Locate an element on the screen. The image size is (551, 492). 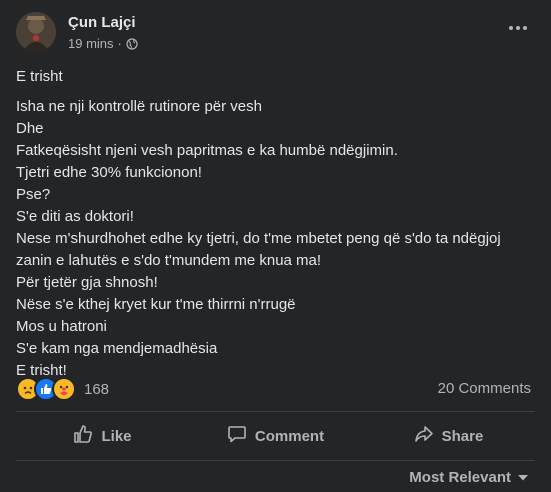
action-bar: Like Comment Share is located at coordinates (275, 436).